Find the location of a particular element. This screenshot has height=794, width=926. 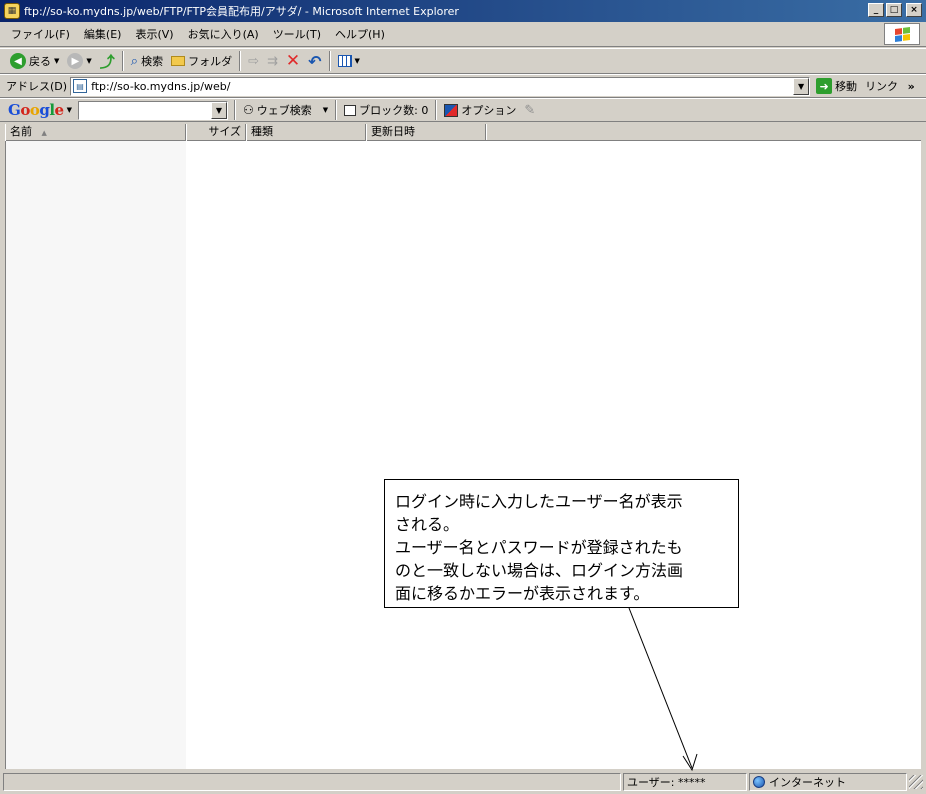

undo-icon: ↶ is located at coordinates (315, 61).